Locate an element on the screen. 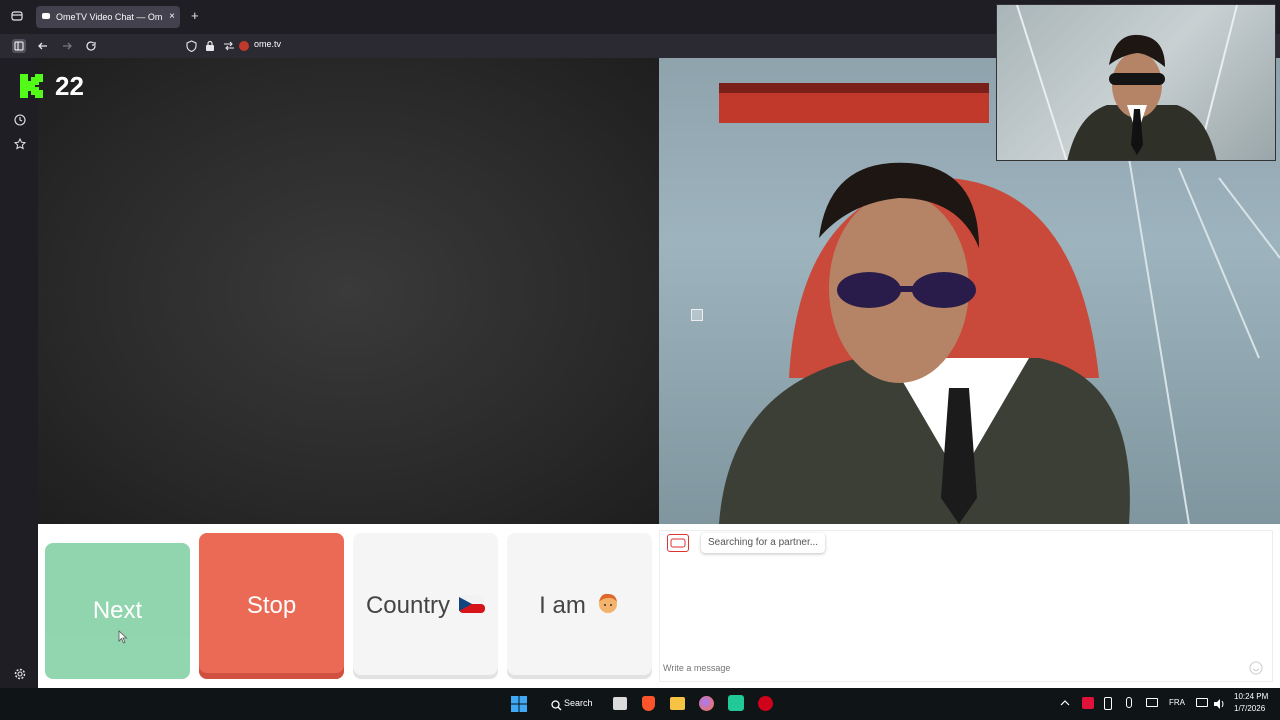  webcam-pip is located at coordinates (1136, 82).